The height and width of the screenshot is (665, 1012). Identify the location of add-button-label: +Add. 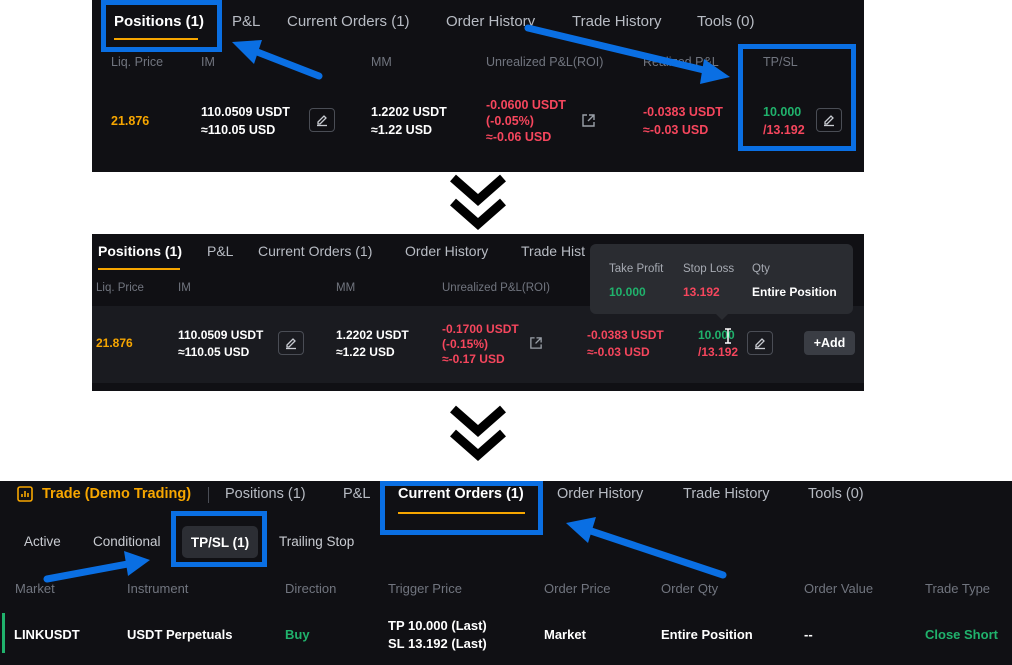
(829, 343).